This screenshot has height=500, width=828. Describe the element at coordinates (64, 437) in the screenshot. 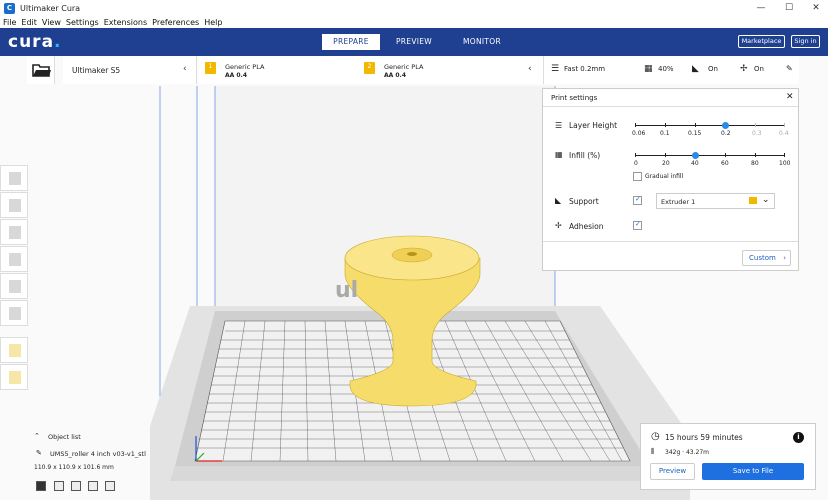

I see `object-list-title: Object list` at that location.